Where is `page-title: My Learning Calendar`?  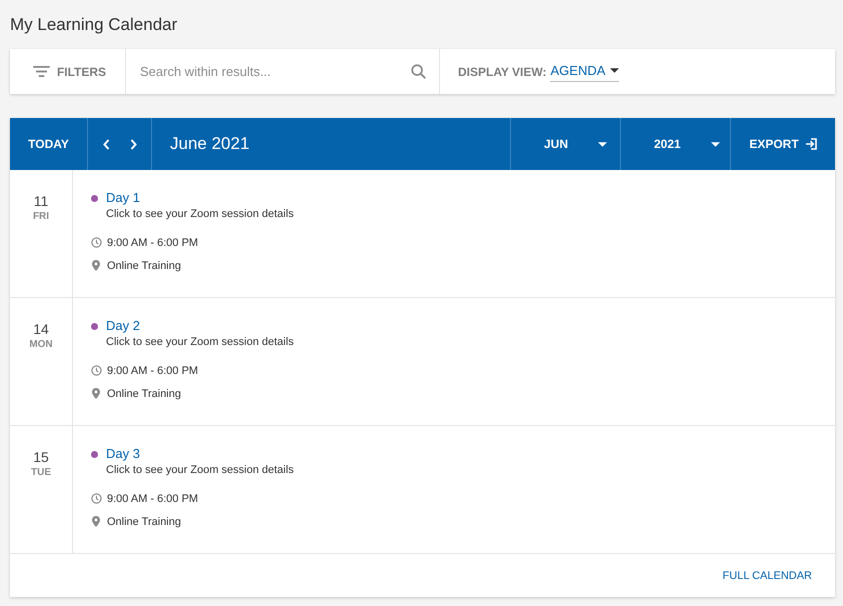 page-title: My Learning Calendar is located at coordinates (94, 25).